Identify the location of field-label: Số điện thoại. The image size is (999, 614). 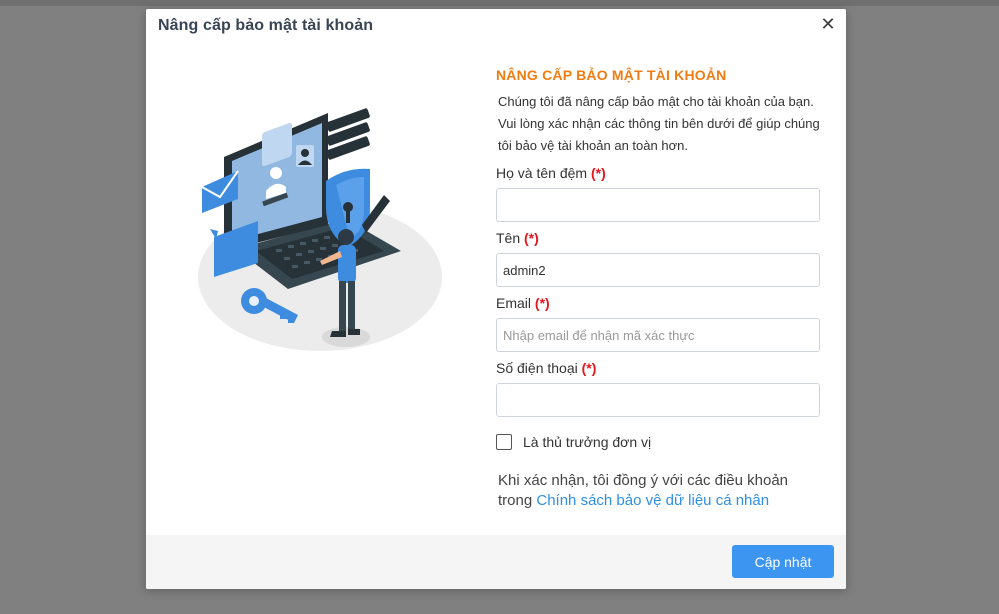
(537, 368).